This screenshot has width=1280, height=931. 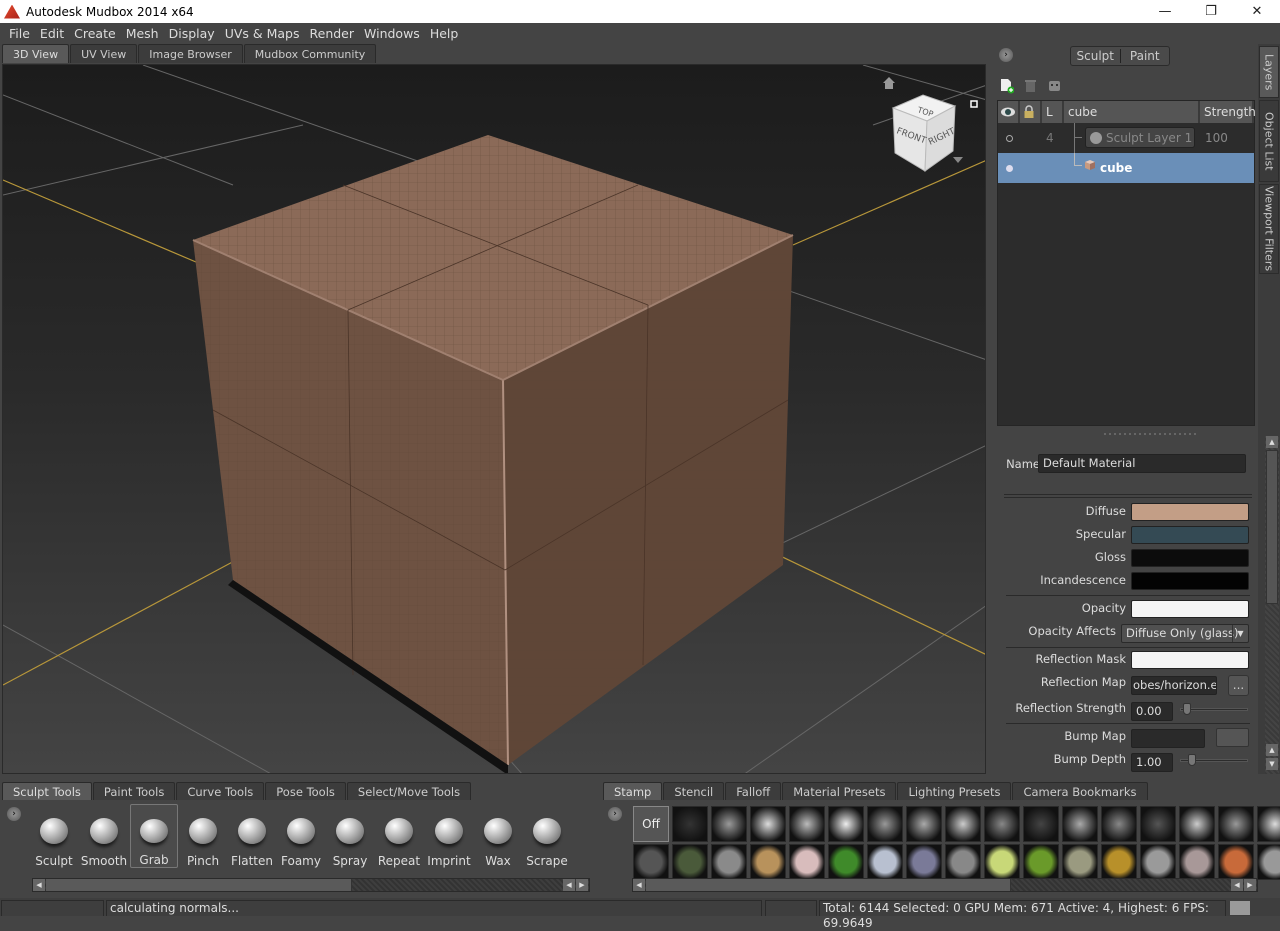 What do you see at coordinates (1080, 791) in the screenshot?
I see `tab-camera-bookmarks: Camera Bookmarks` at bounding box center [1080, 791].